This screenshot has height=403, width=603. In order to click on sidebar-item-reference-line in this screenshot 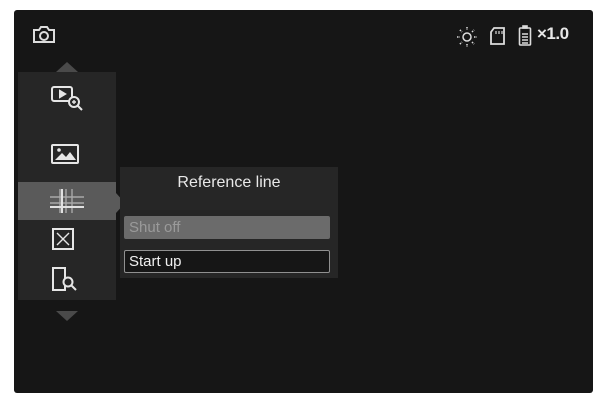, I will do `click(71, 201)`.